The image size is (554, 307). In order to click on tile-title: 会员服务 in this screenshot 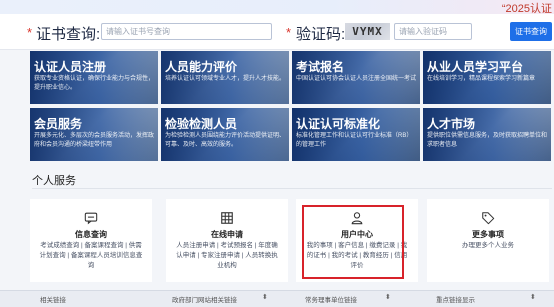, I will do `click(58, 124)`.